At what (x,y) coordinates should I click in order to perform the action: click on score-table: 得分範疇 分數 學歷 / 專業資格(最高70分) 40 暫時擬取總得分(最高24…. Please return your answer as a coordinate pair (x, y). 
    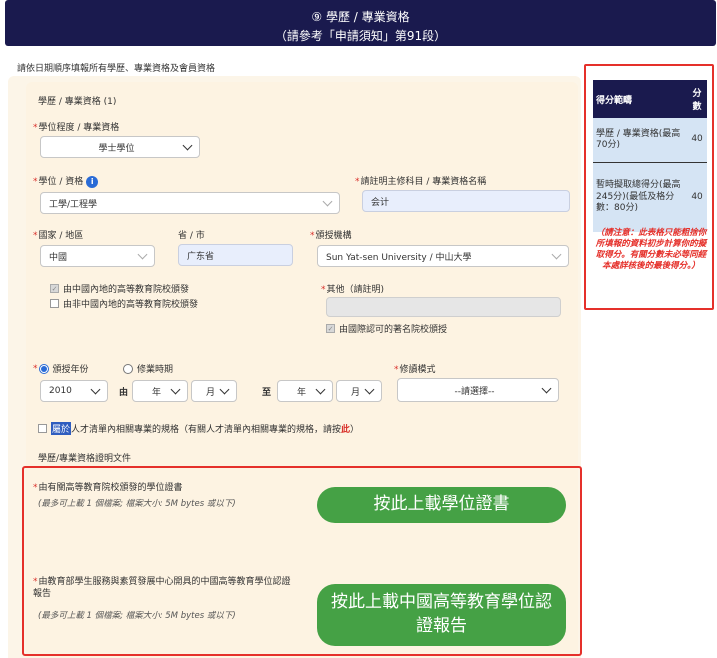
    Looking at the image, I should click on (650, 156).